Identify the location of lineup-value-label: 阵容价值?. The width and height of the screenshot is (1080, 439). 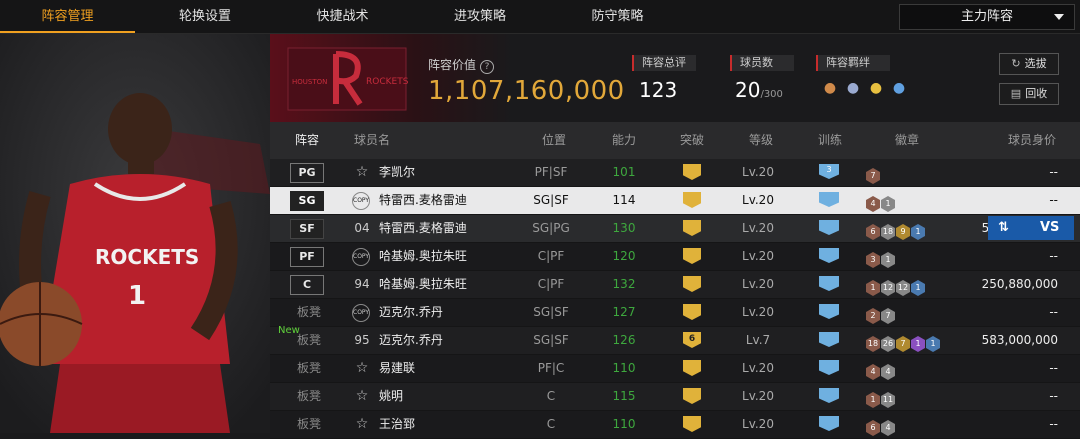
(461, 65).